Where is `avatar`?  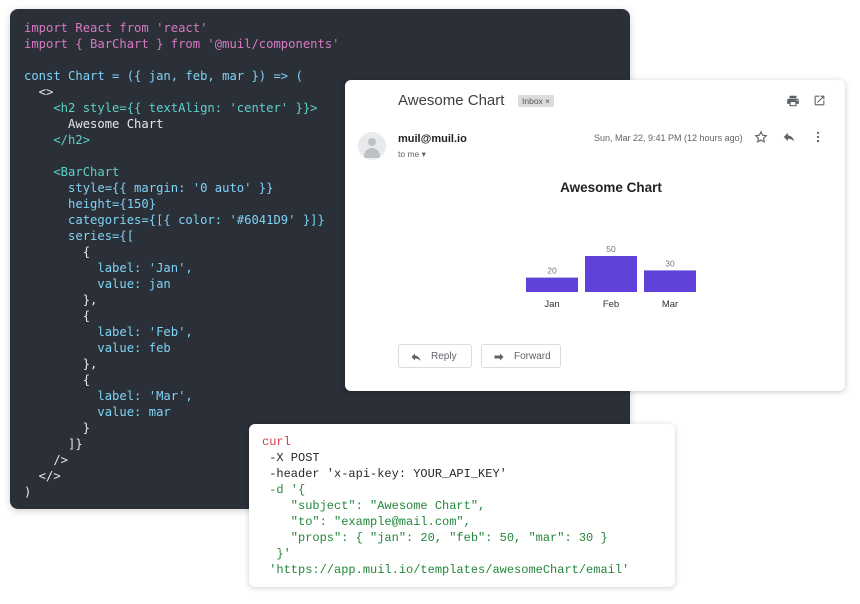 avatar is located at coordinates (372, 146).